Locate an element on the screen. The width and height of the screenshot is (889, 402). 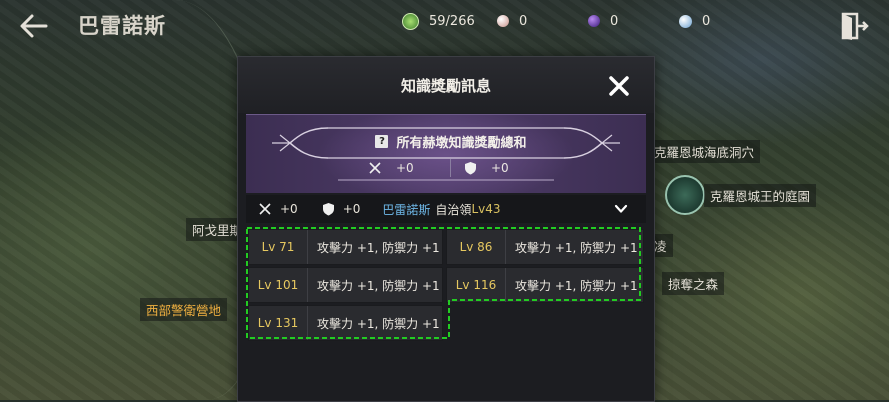
map-label-west-guard-camp: 西部警衛營地 is located at coordinates (184, 309).